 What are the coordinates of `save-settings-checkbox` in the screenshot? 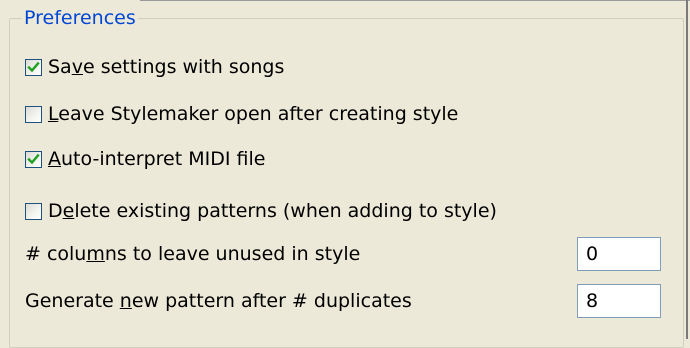 It's located at (33, 67).